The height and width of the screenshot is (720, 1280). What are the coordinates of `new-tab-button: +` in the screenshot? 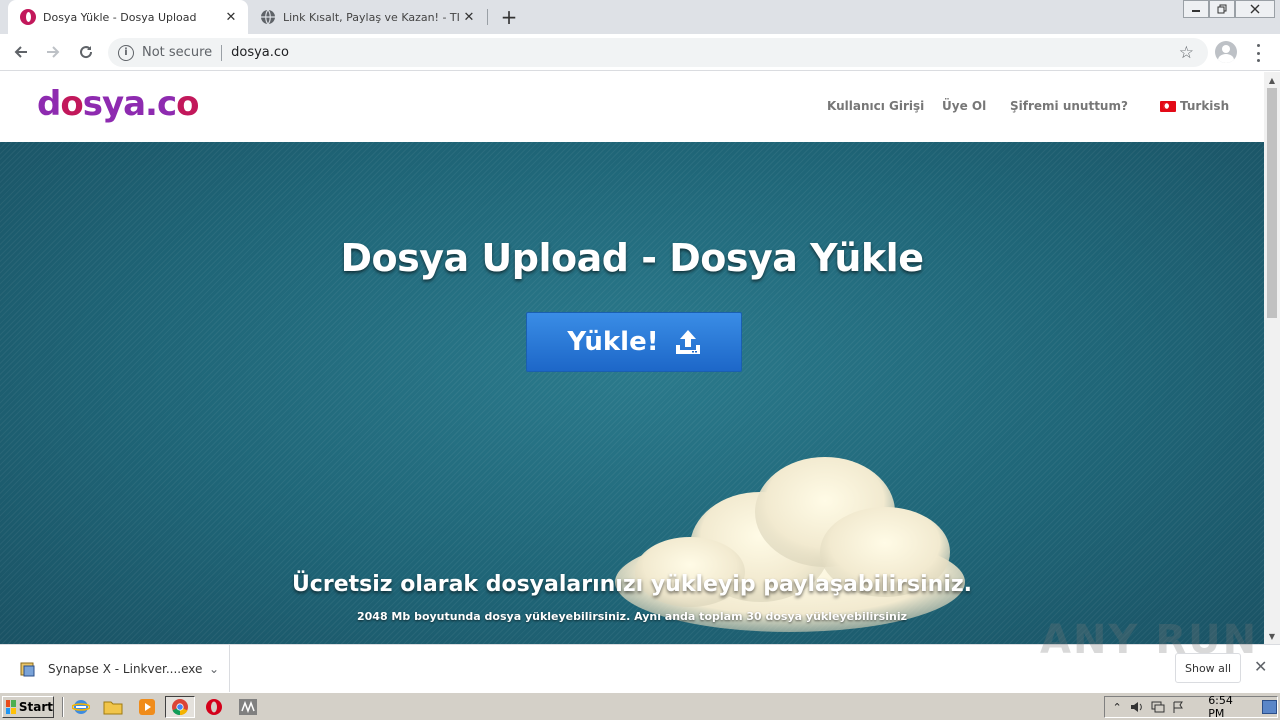 It's located at (509, 17).